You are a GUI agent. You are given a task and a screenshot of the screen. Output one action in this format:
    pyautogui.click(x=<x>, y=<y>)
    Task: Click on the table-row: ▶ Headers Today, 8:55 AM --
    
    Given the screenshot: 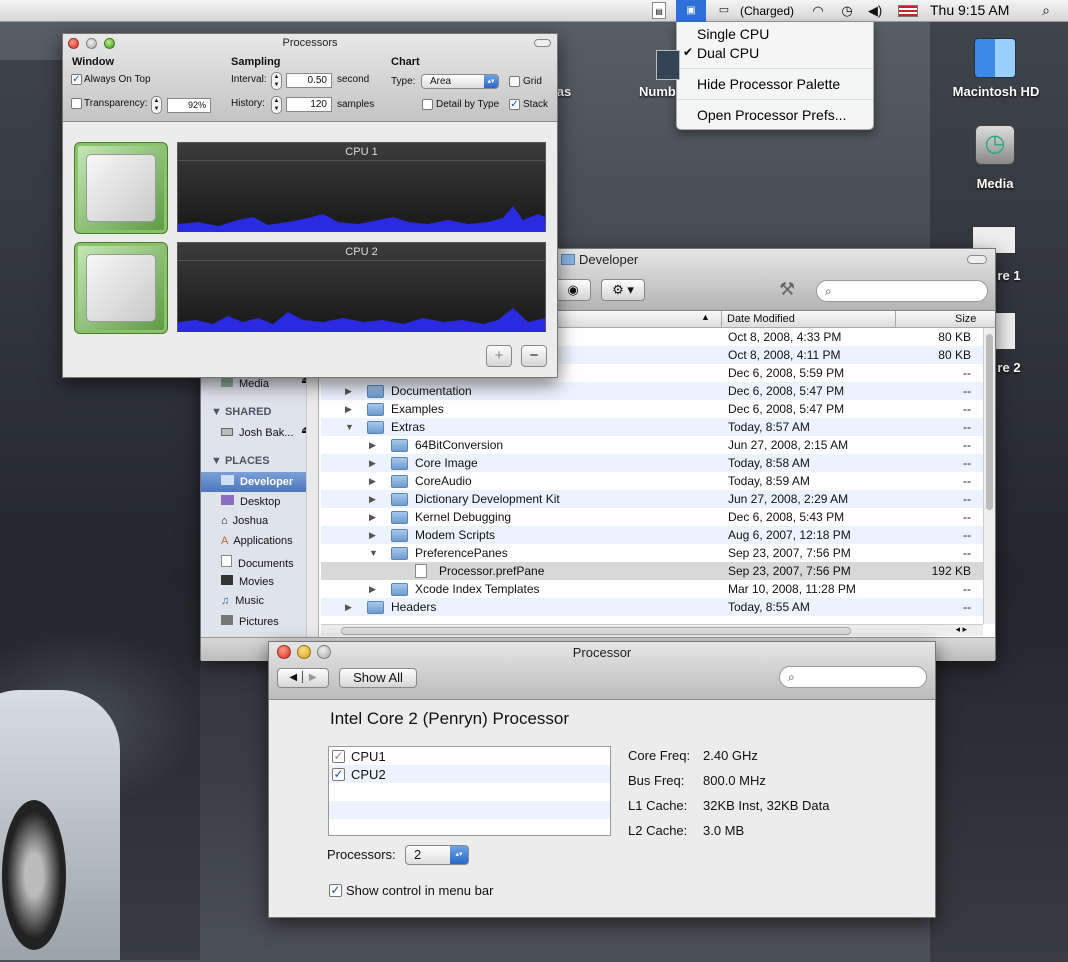 What is the action you would take?
    pyautogui.click(x=652, y=607)
    